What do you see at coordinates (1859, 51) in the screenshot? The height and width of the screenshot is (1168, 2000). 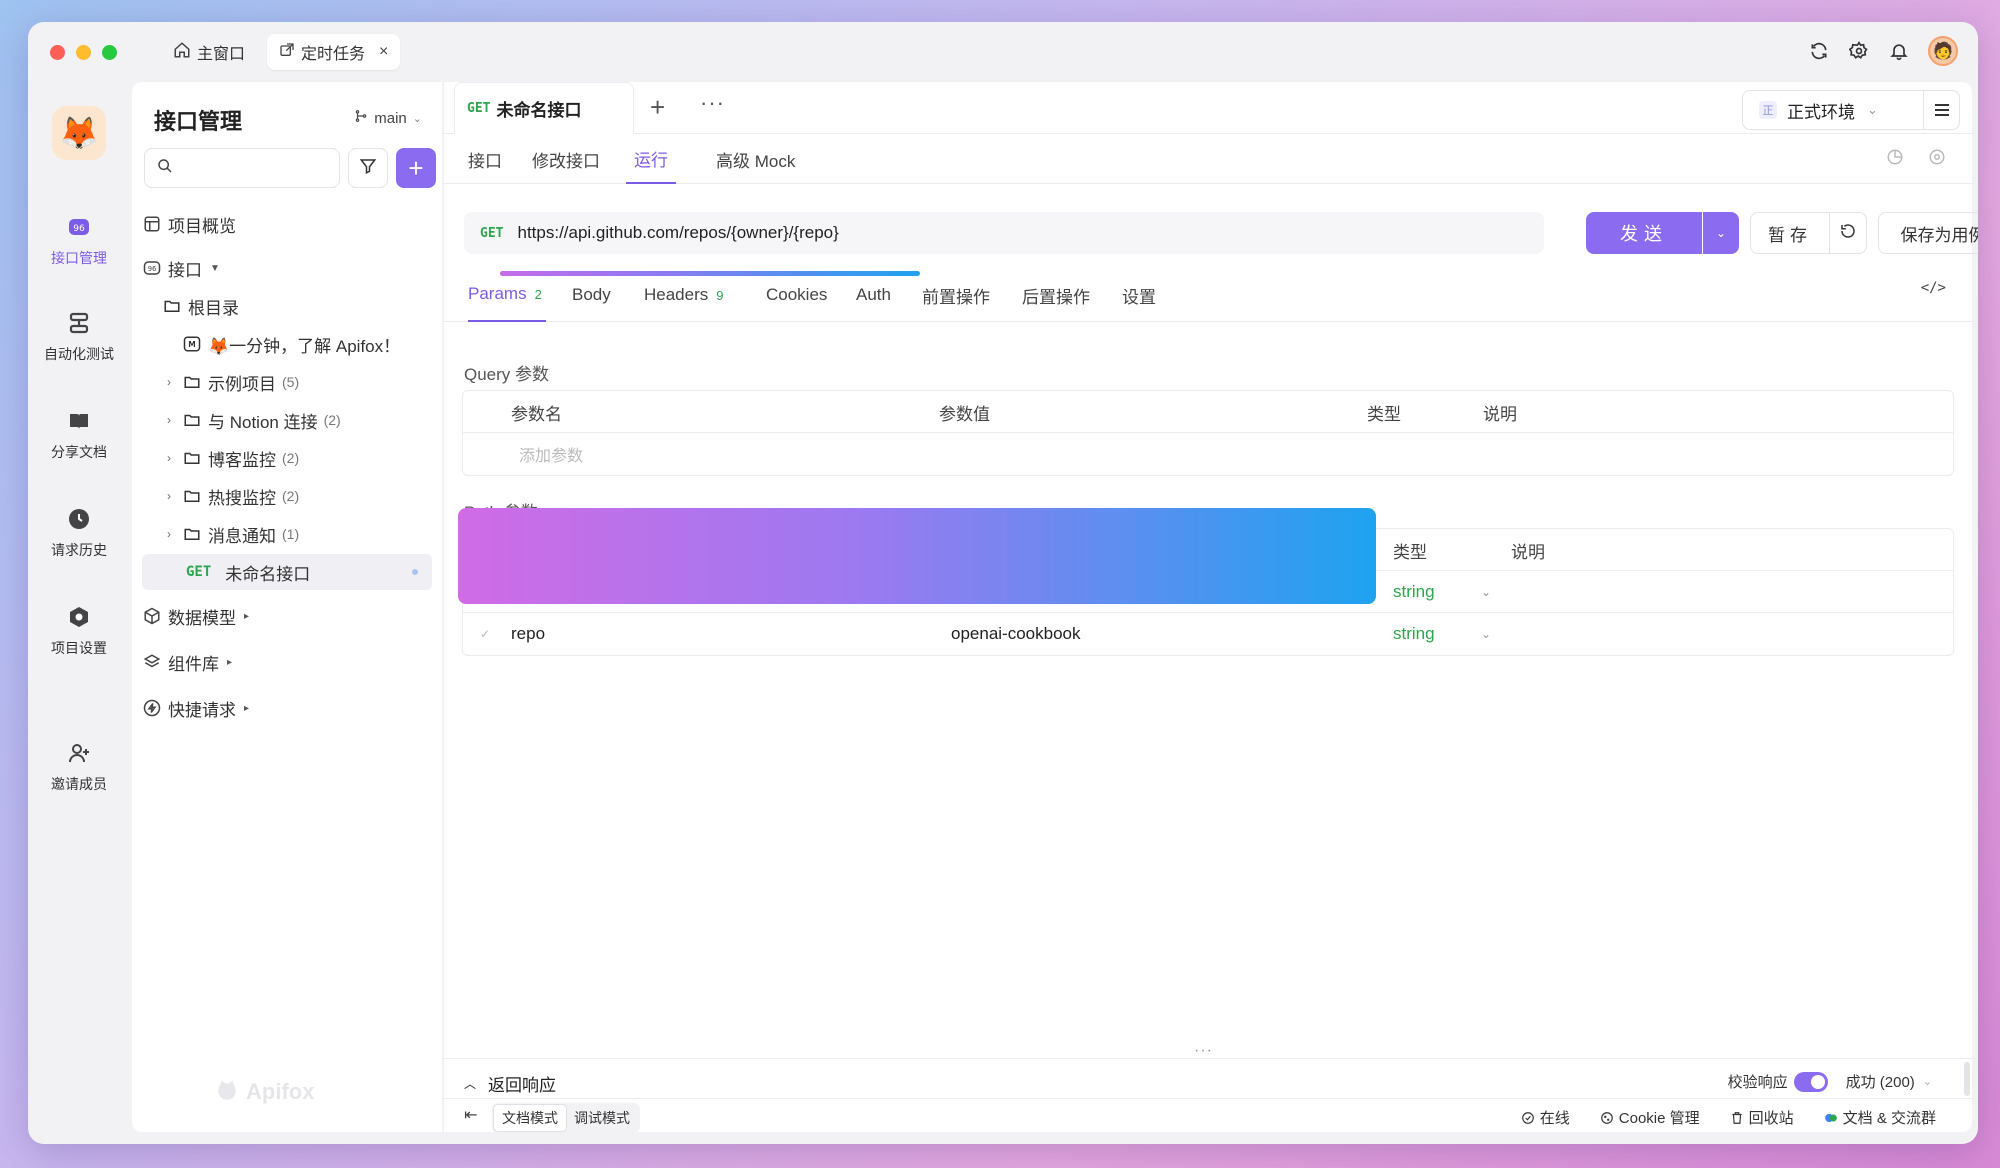 I see `gear-icon` at bounding box center [1859, 51].